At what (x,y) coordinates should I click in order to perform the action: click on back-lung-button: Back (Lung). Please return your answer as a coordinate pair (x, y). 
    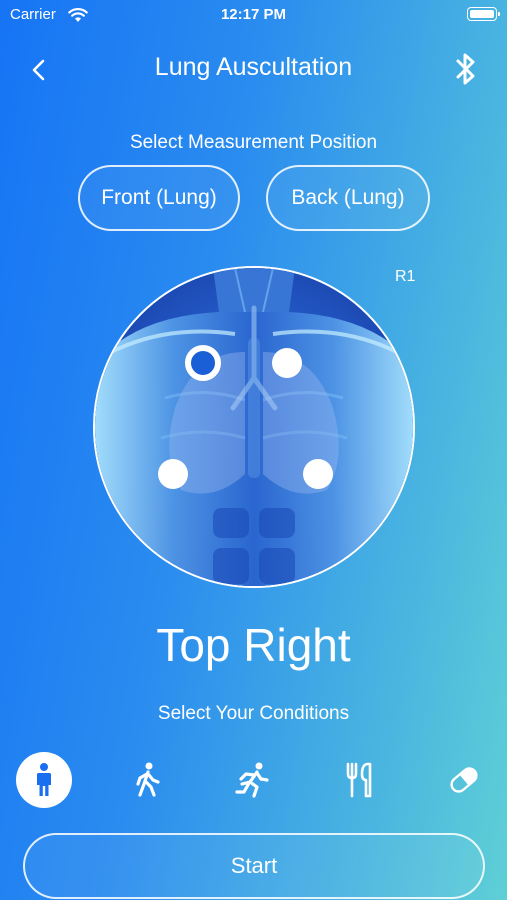
    Looking at the image, I should click on (348, 198).